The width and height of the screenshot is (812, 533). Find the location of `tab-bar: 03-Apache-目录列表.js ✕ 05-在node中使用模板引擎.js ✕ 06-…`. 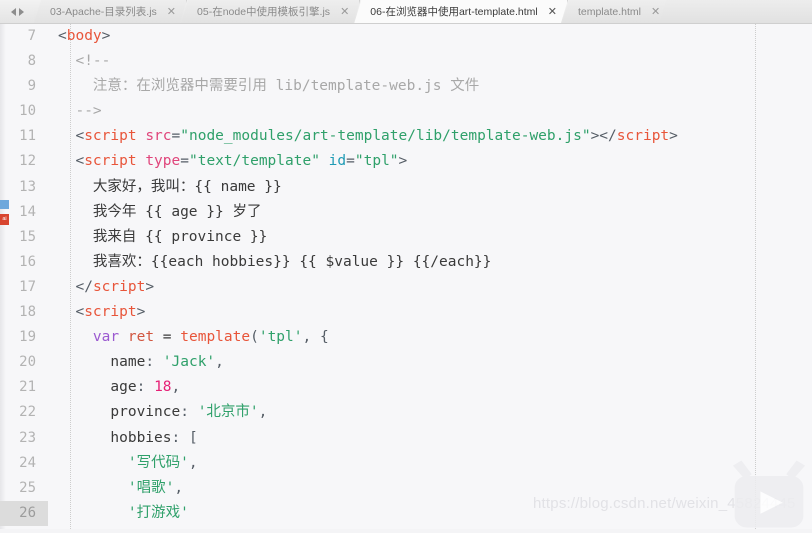

tab-bar: 03-Apache-目录列表.js ✕ 05-在node中使用模板引擎.js ✕ 06-… is located at coordinates (406, 12).